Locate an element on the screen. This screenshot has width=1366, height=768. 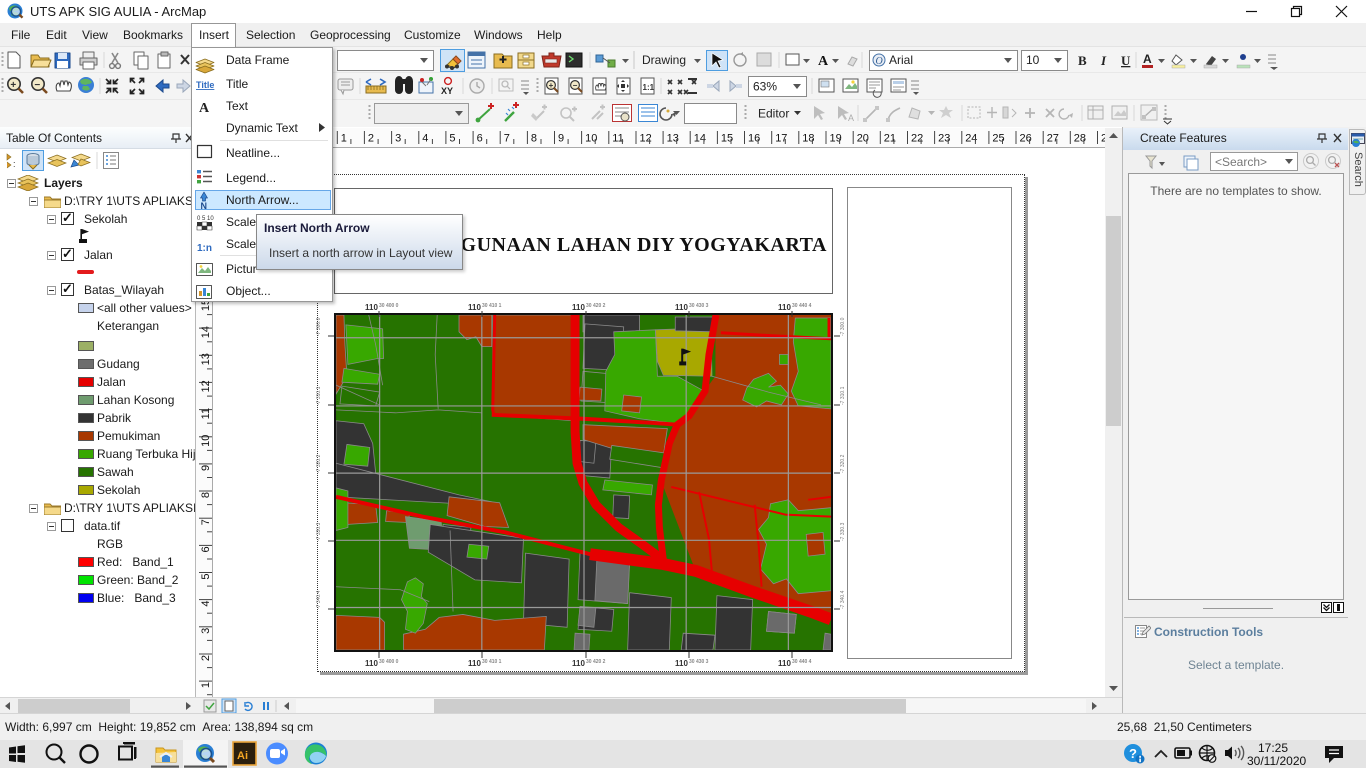
svg-text: Ai is located at coordinates (242, 756).